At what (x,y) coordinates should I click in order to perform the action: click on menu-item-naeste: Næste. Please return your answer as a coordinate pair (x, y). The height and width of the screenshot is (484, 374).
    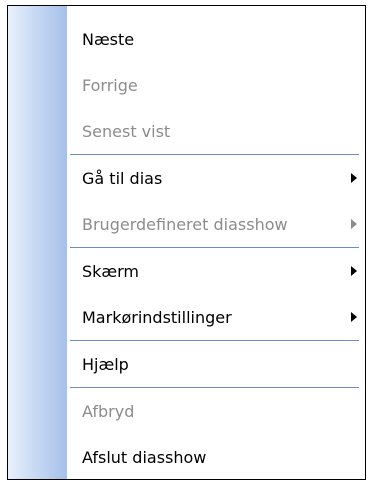
    Looking at the image, I should click on (186, 39).